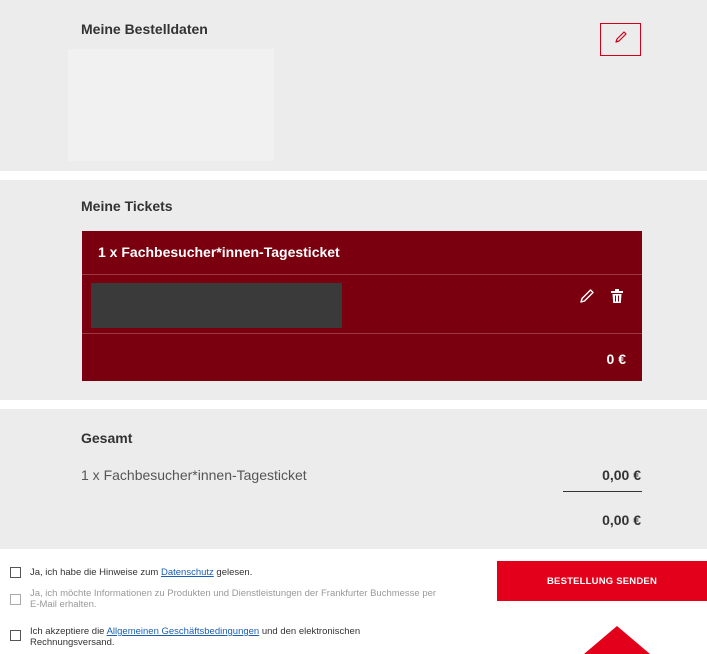  What do you see at coordinates (107, 438) in the screenshot?
I see `total-title: Gesamt` at bounding box center [107, 438].